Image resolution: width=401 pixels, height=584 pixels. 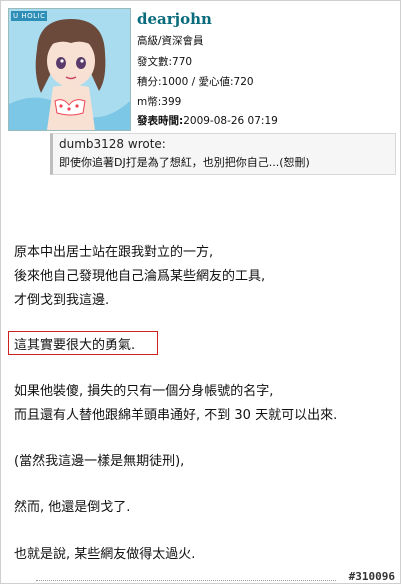 I want to click on divider, so click(x=186, y=580).